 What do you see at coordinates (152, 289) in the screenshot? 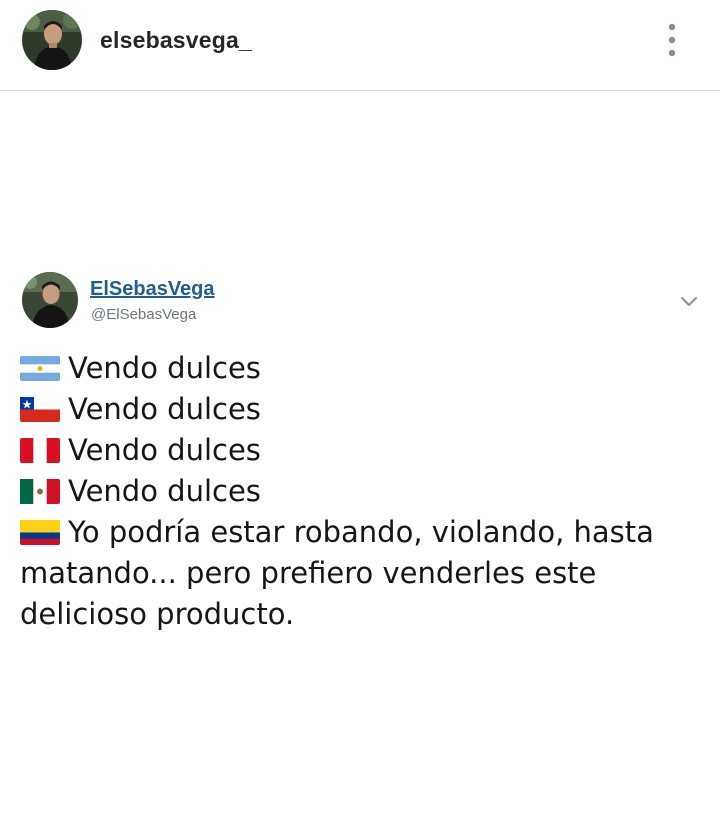
I see `tweet-display-name: ElSebasVega` at bounding box center [152, 289].